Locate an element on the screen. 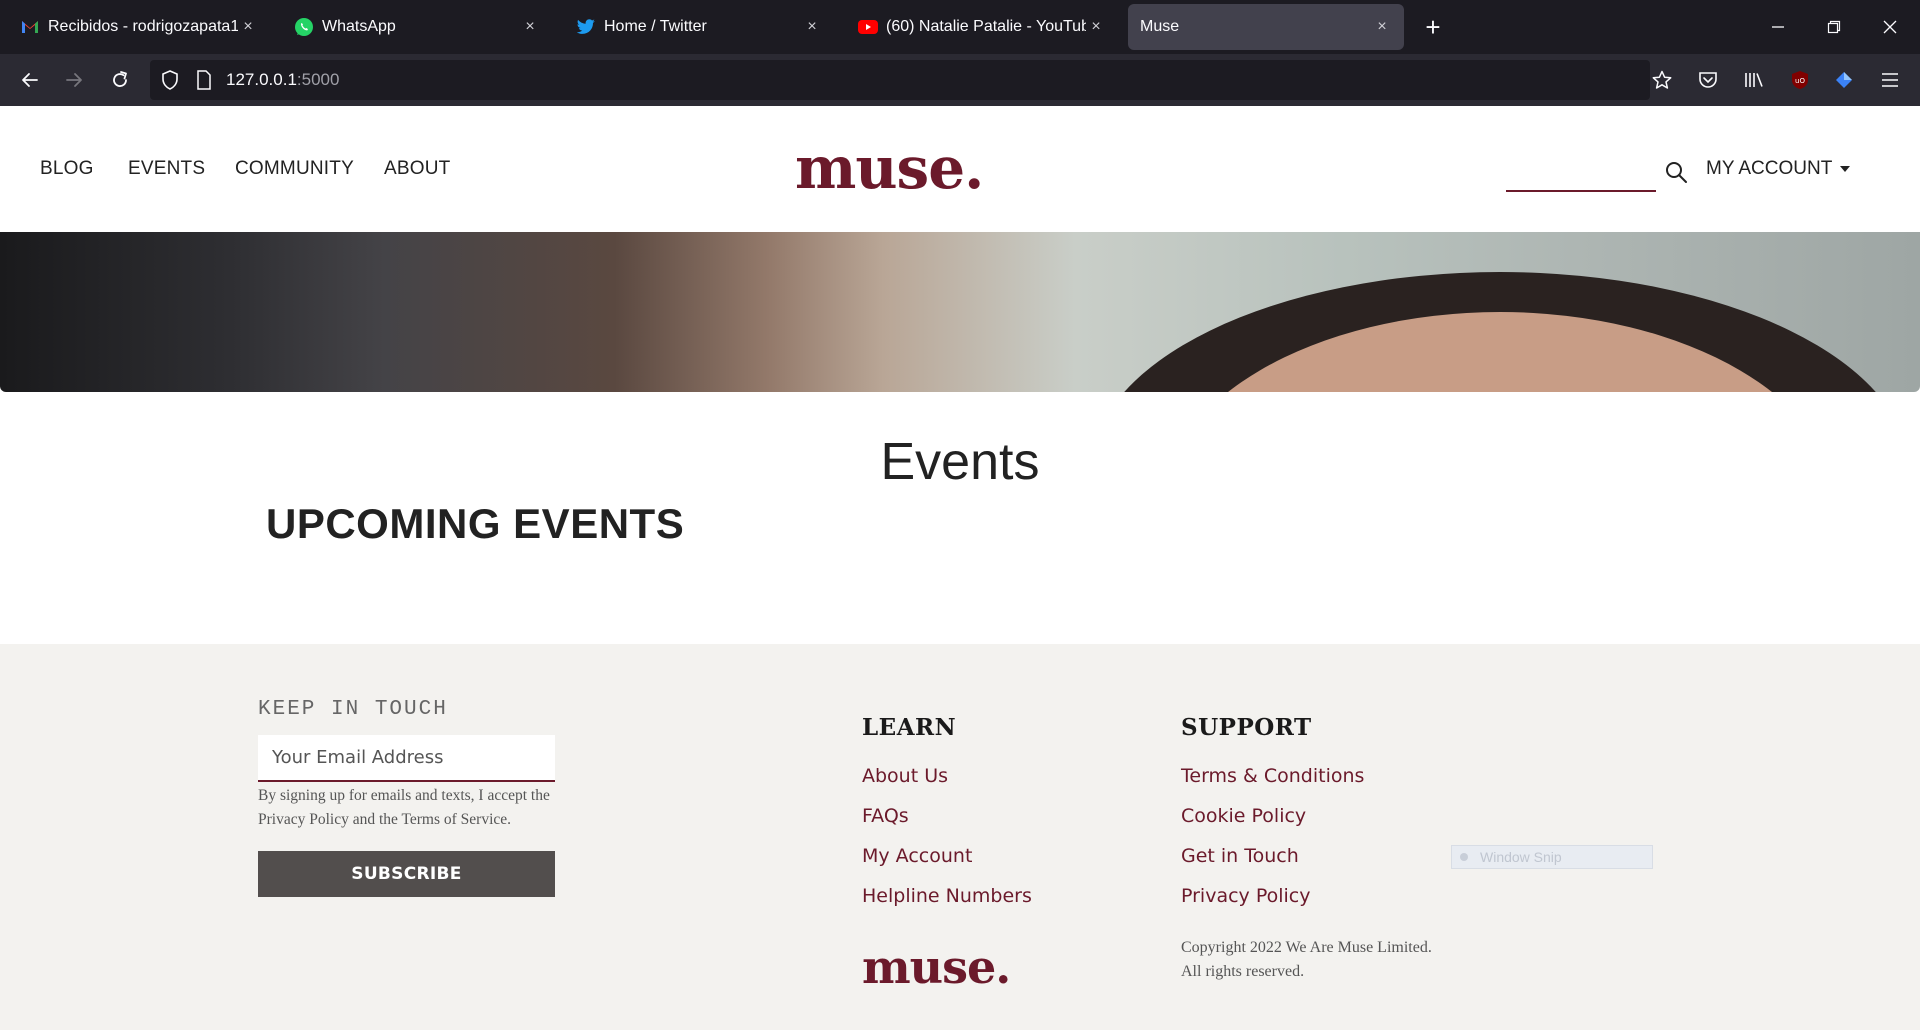  nav-events: EVENTS is located at coordinates (166, 169).